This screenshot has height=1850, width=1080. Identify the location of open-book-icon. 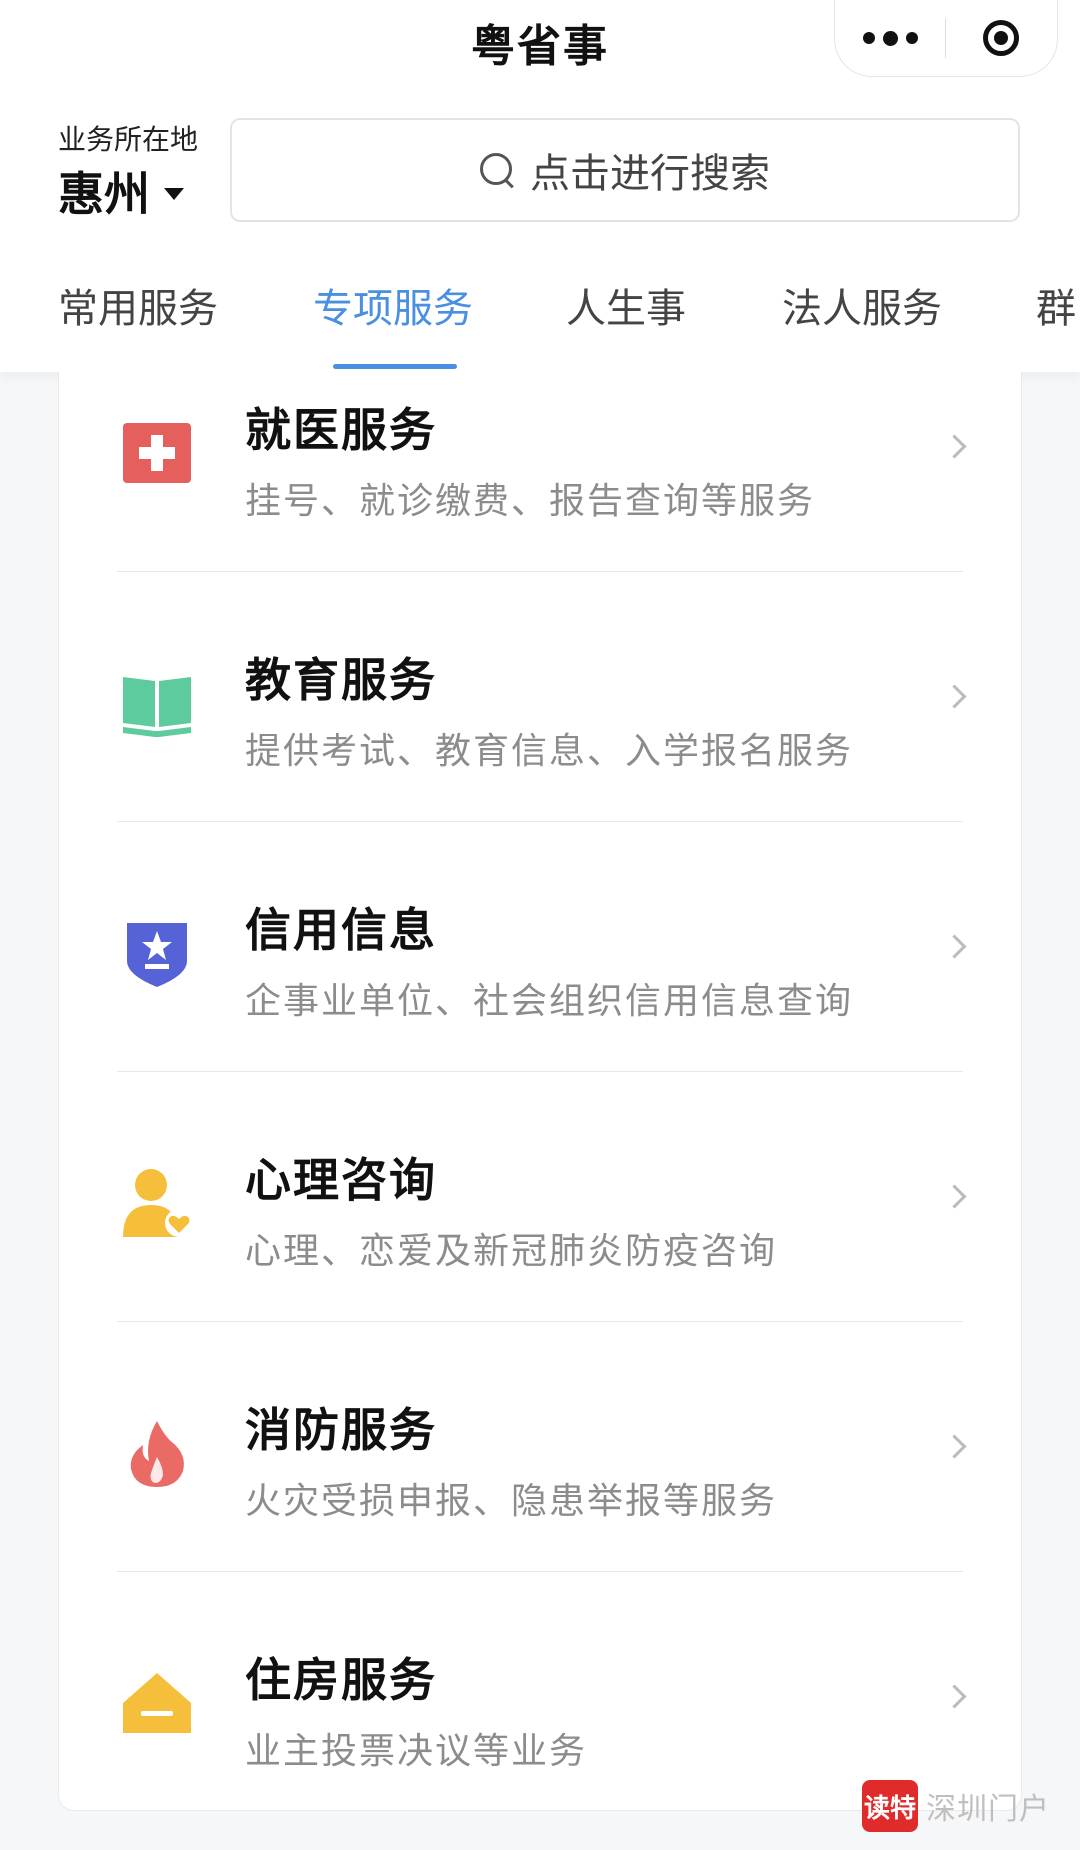
(157, 707).